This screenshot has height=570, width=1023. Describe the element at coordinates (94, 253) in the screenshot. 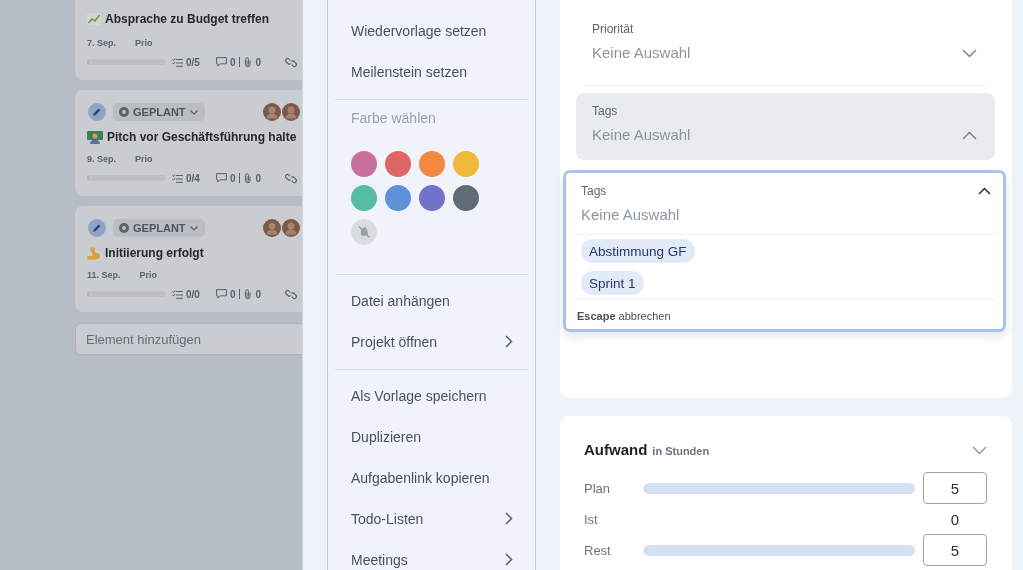

I see `flexed-arm-icon` at that location.